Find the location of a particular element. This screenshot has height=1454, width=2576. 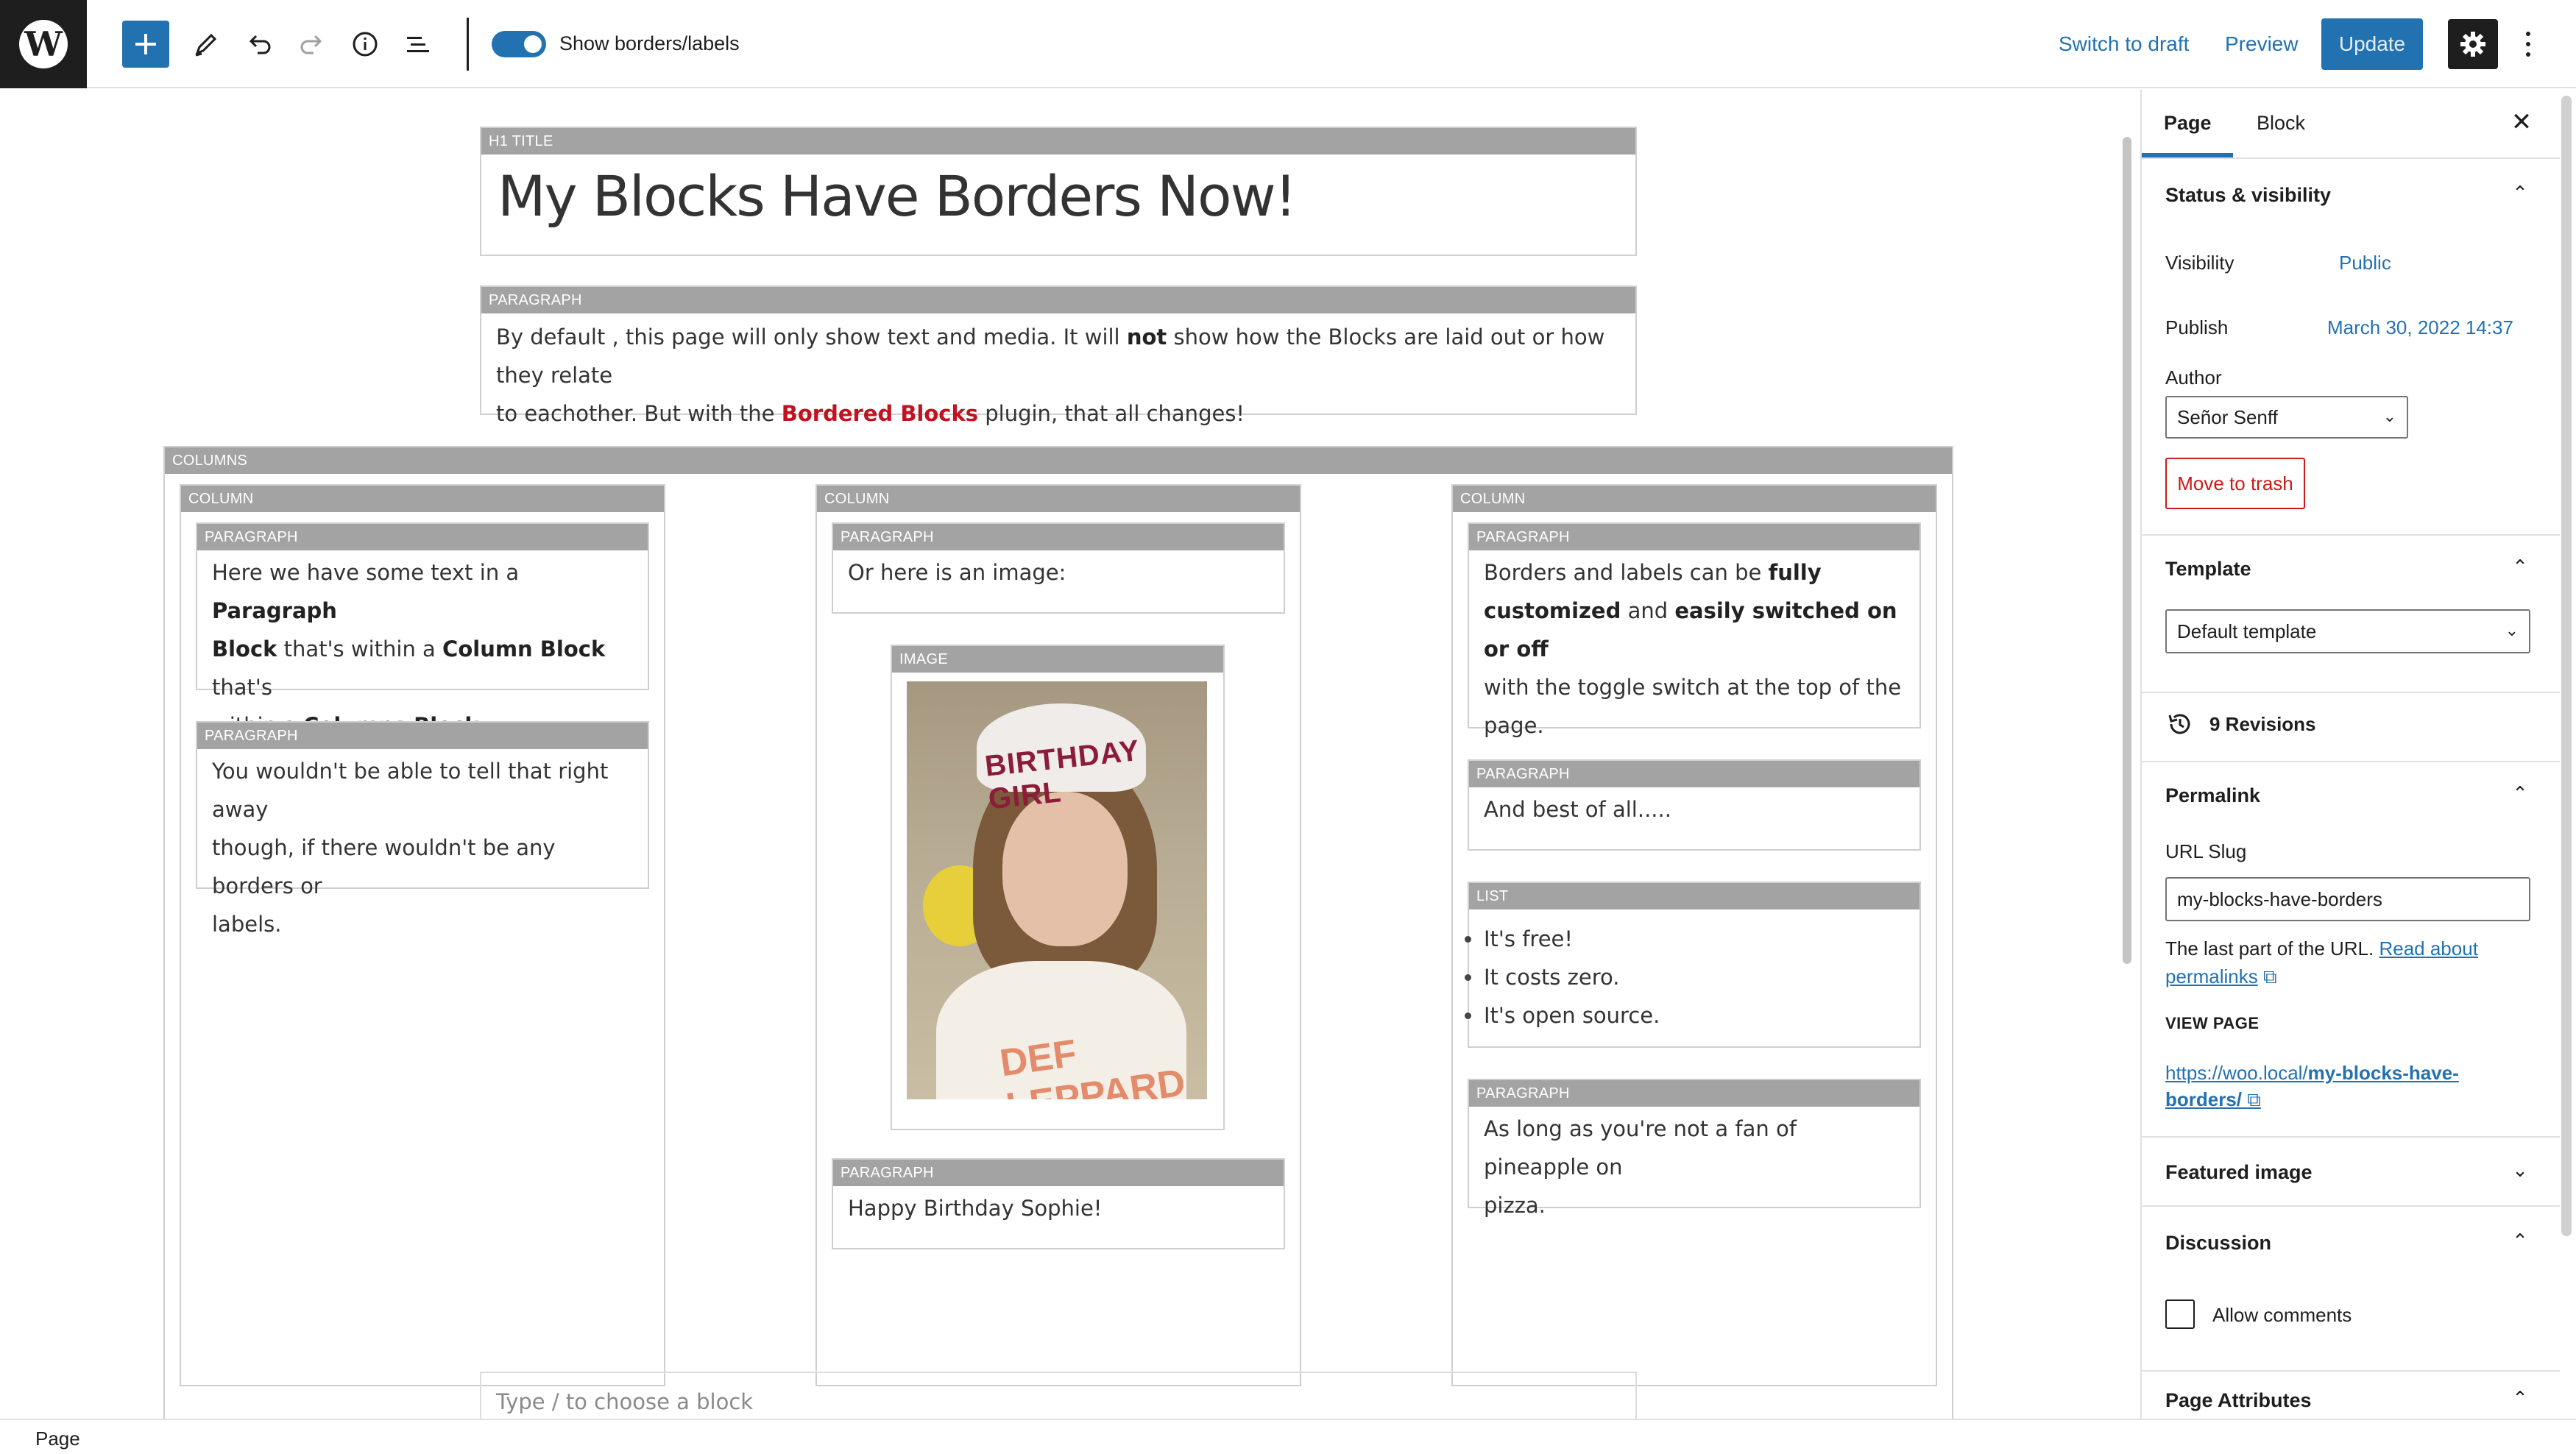

list-view-button is located at coordinates (418, 44).